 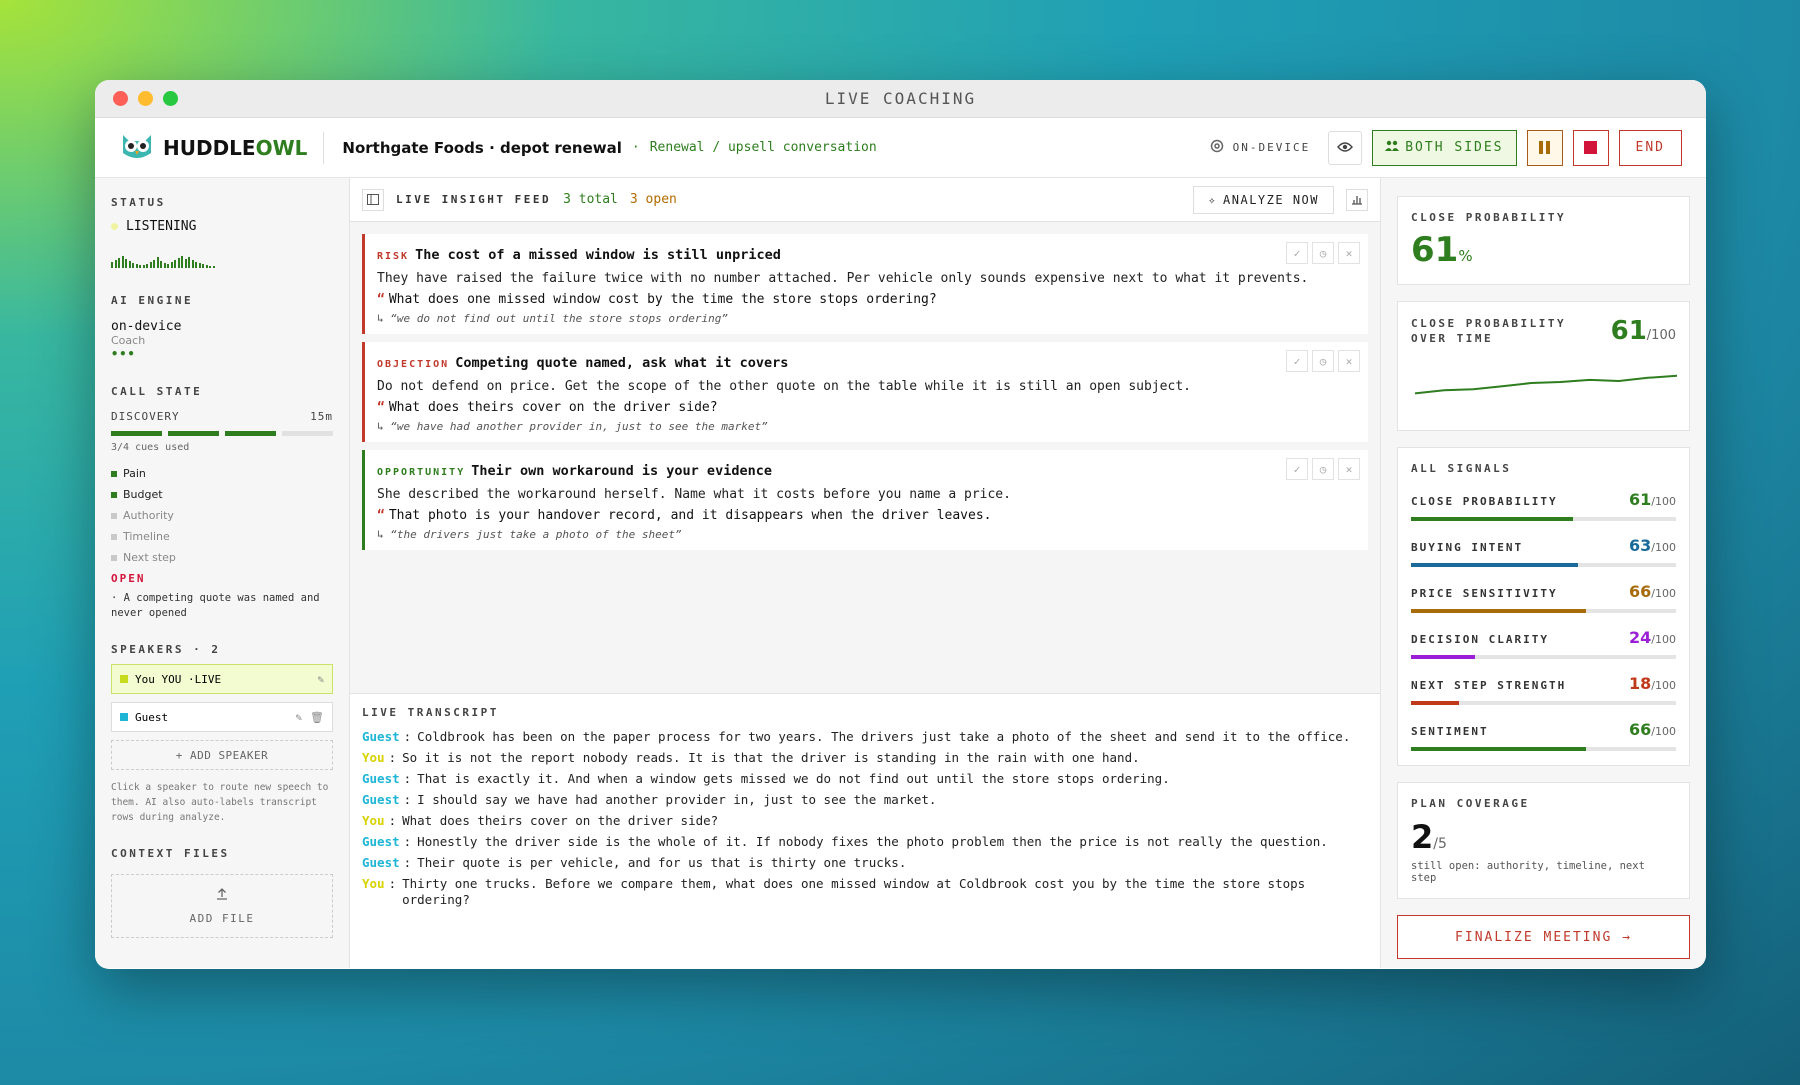 I want to click on stop-button, so click(x=1590, y=147).